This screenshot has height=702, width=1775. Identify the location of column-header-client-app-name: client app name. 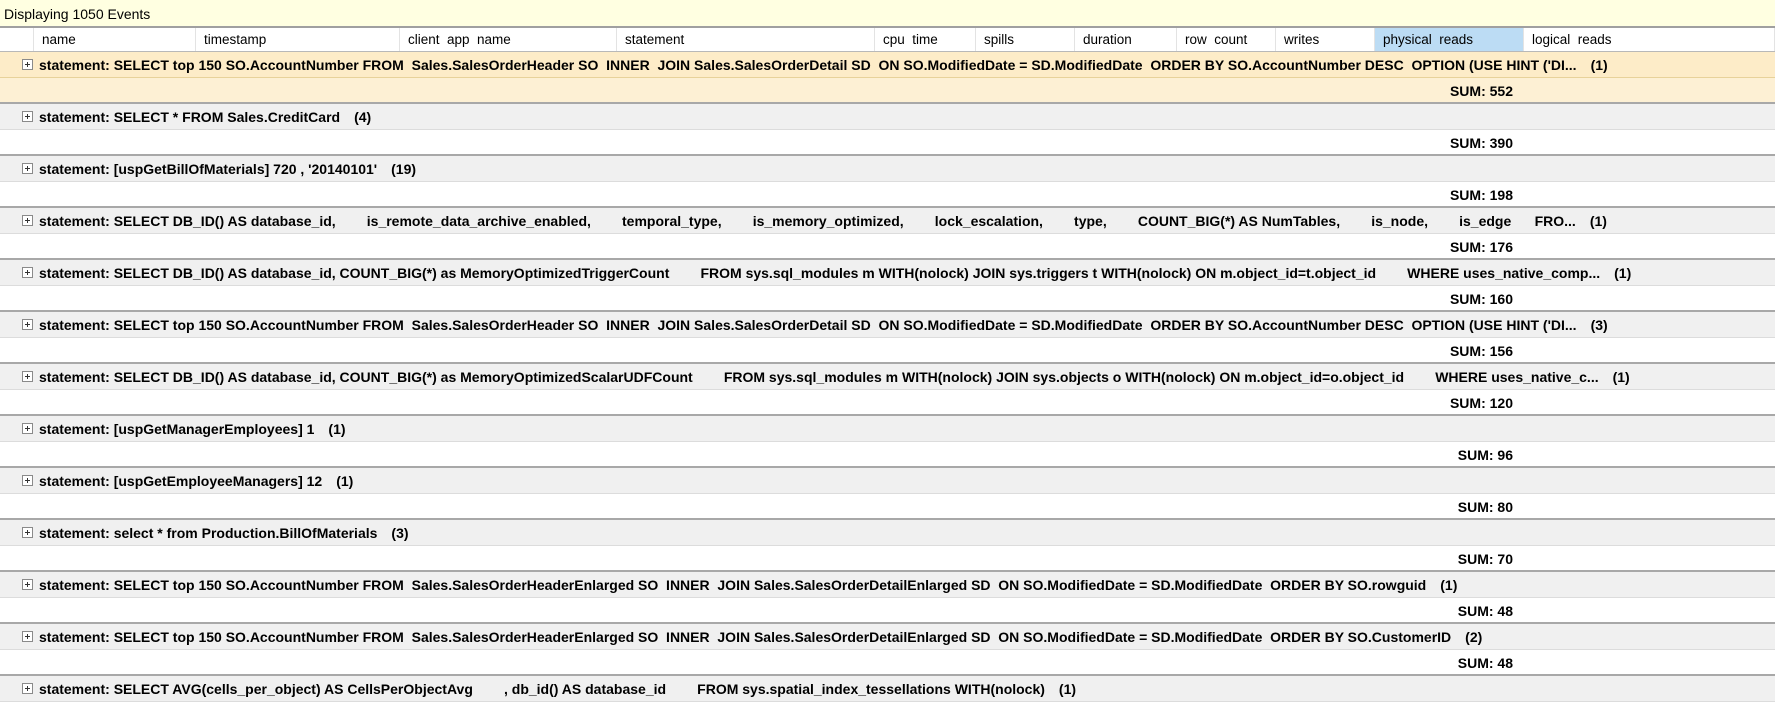
(508, 39).